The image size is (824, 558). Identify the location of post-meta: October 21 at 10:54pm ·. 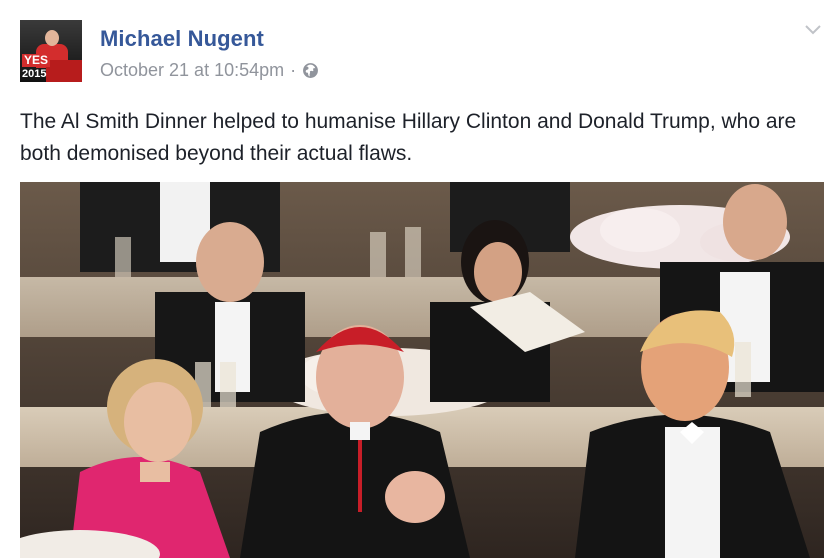
(209, 70).